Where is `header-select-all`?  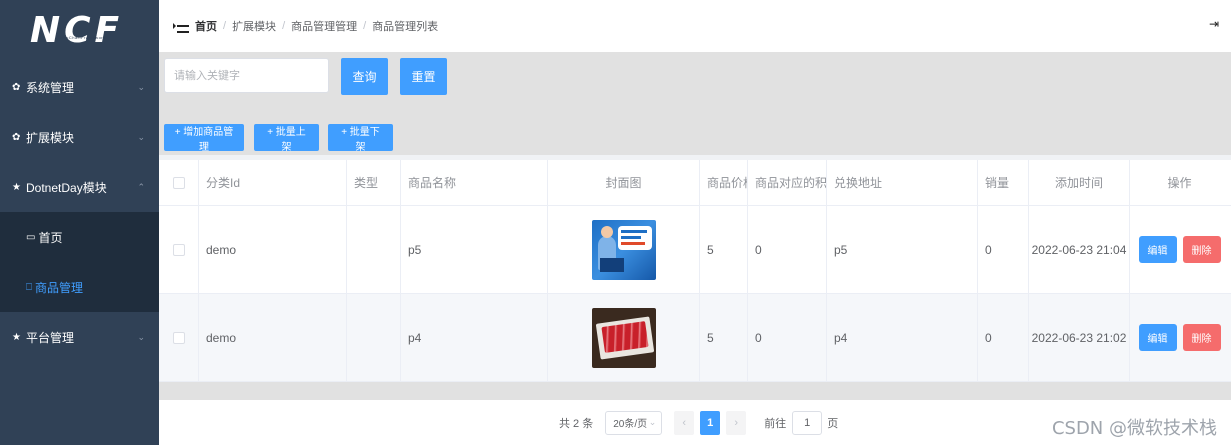 header-select-all is located at coordinates (179, 182).